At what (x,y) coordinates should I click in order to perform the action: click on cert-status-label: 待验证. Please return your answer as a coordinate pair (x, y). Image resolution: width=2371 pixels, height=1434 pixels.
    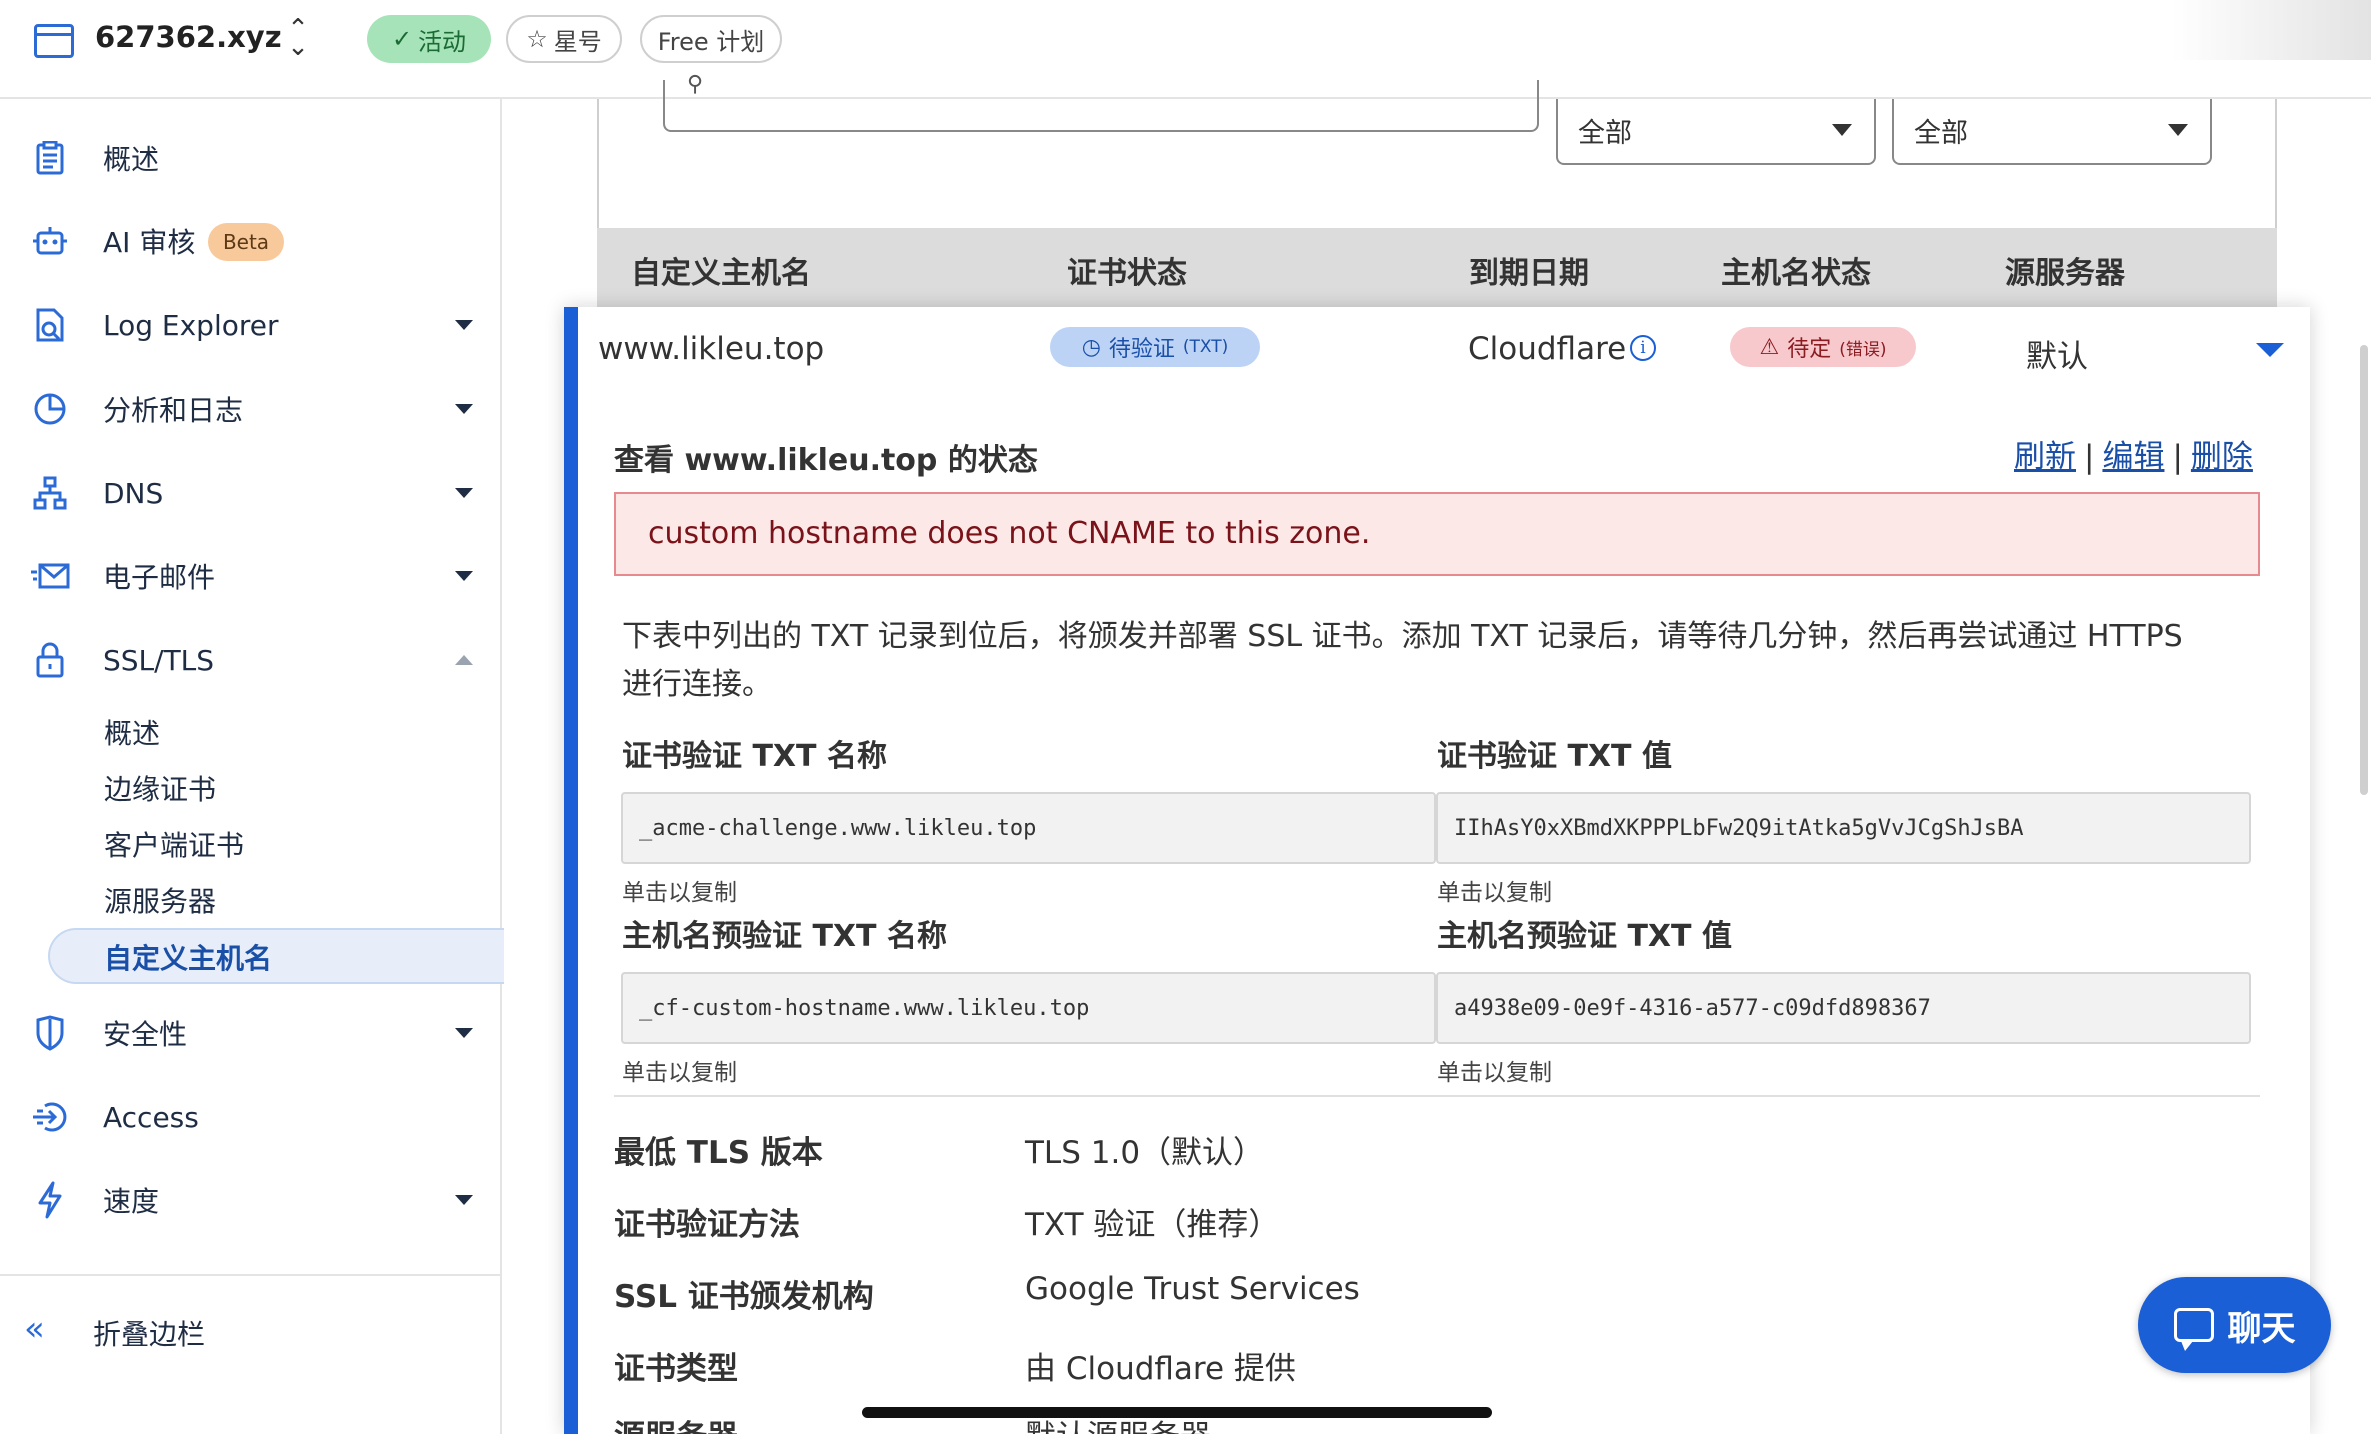
    Looking at the image, I should click on (1141, 349).